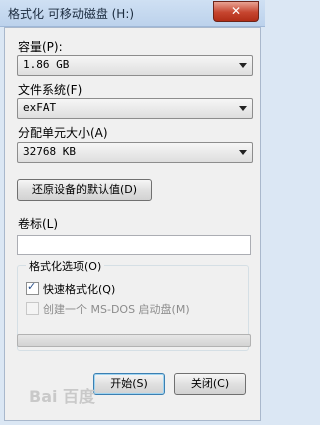 The height and width of the screenshot is (425, 320). Describe the element at coordinates (38, 224) in the screenshot. I see `volume-label: 卷标(L)` at that location.